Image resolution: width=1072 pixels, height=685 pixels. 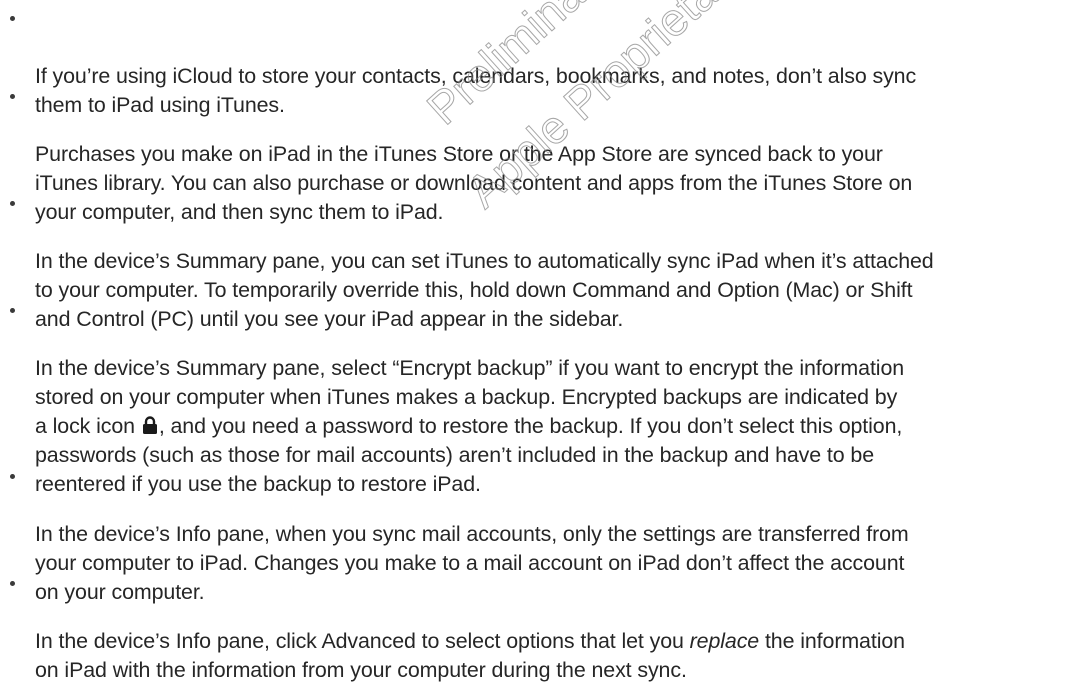 I want to click on emphasized-word: replace, so click(x=724, y=641).